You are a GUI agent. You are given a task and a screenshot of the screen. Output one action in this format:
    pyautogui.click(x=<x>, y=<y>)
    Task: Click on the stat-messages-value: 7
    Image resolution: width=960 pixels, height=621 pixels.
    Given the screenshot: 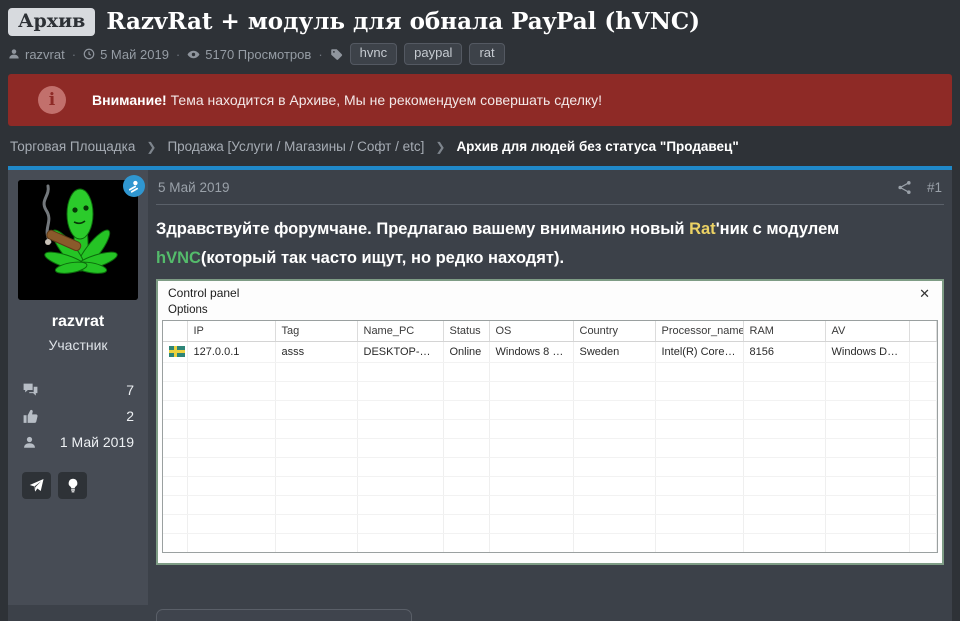 What is the action you would take?
    pyautogui.click(x=130, y=390)
    